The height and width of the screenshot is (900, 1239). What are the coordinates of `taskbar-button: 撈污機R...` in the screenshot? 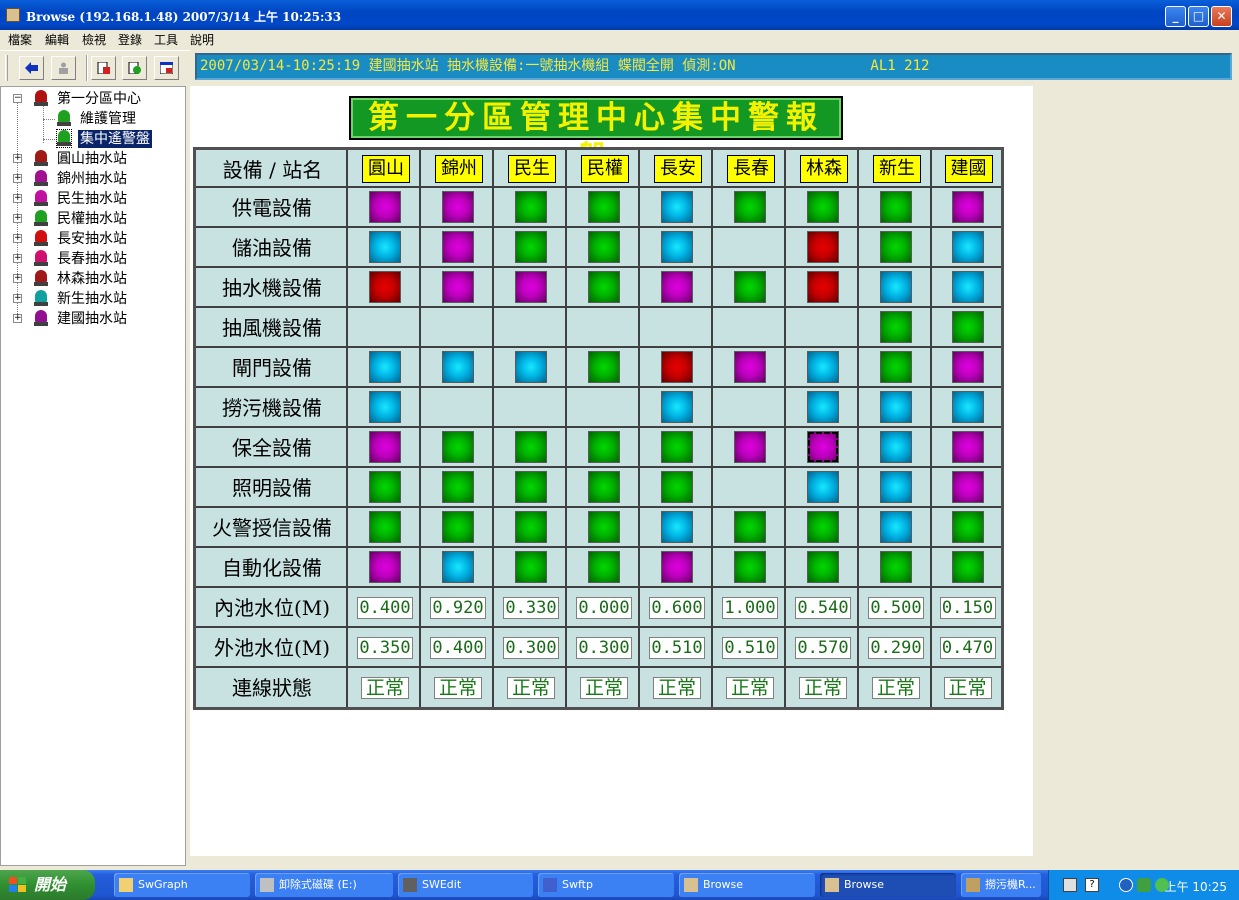 It's located at (1001, 885).